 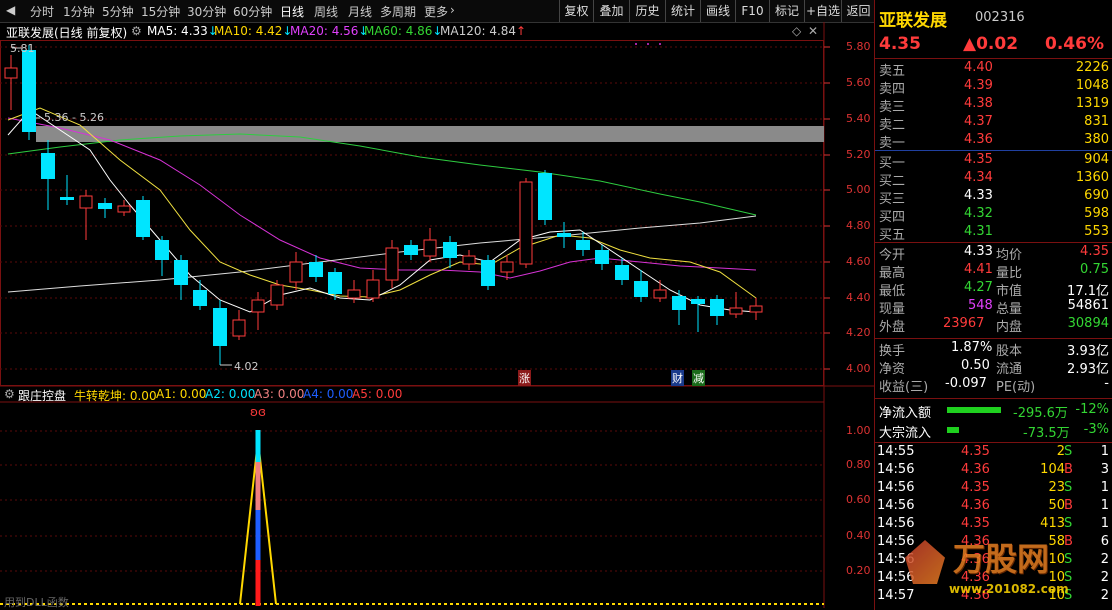 What do you see at coordinates (994, 289) in the screenshot?
I see `stats-row: 最低 4.27 市值 17.1亿` at bounding box center [994, 289].